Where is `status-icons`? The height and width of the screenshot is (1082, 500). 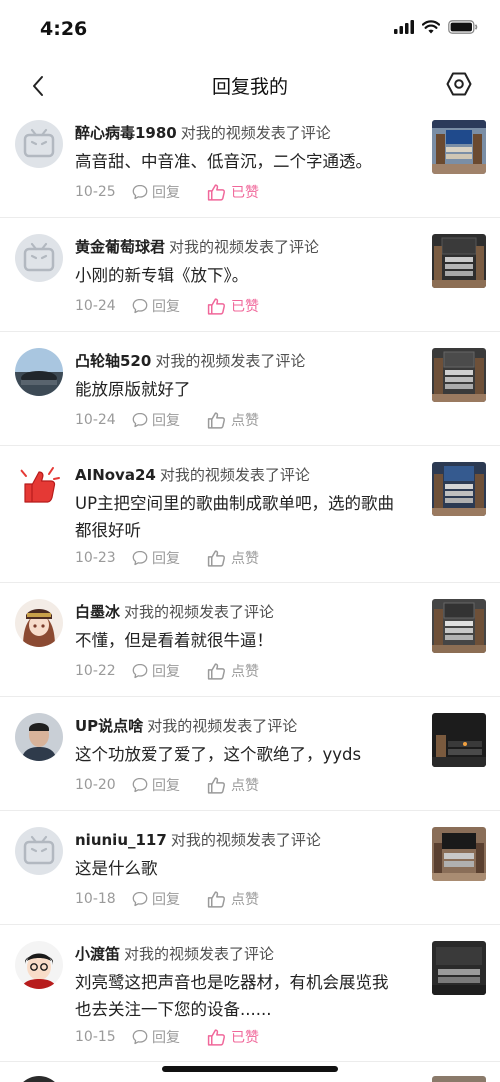 status-icons is located at coordinates (436, 27).